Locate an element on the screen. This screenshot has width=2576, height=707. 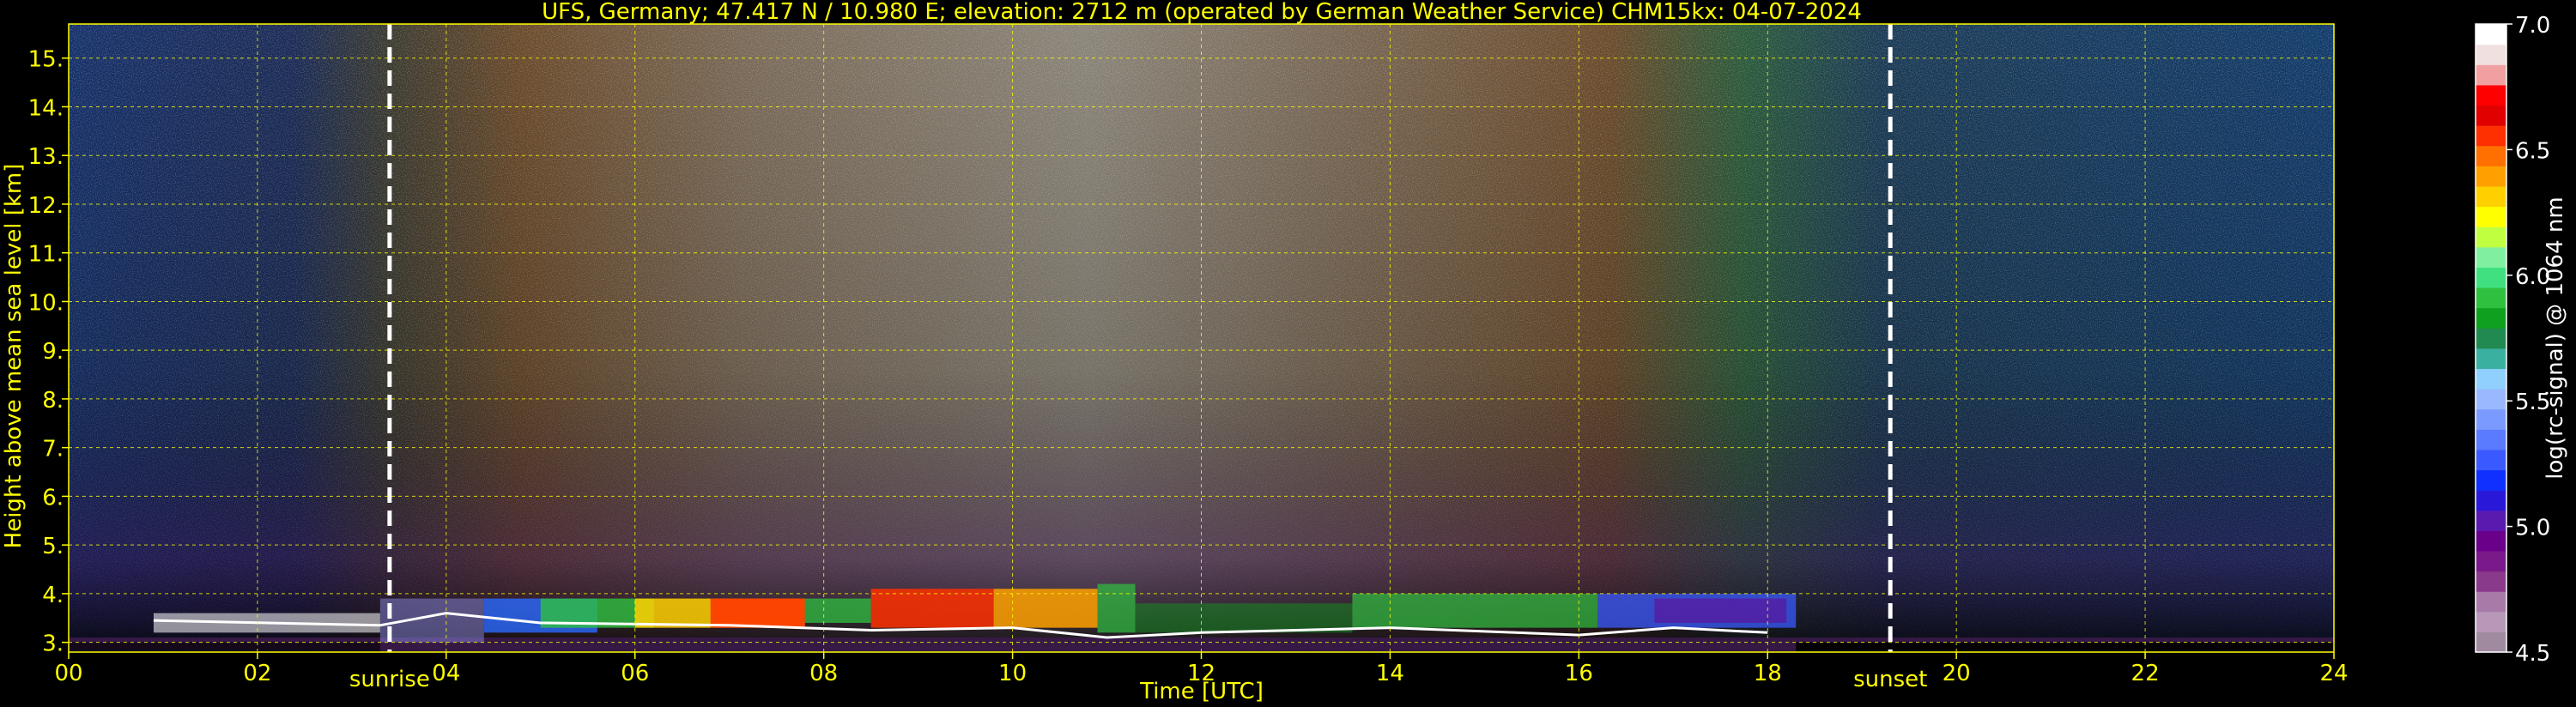
colorbar-tick-label: 5.0 is located at coordinates (2532, 528).